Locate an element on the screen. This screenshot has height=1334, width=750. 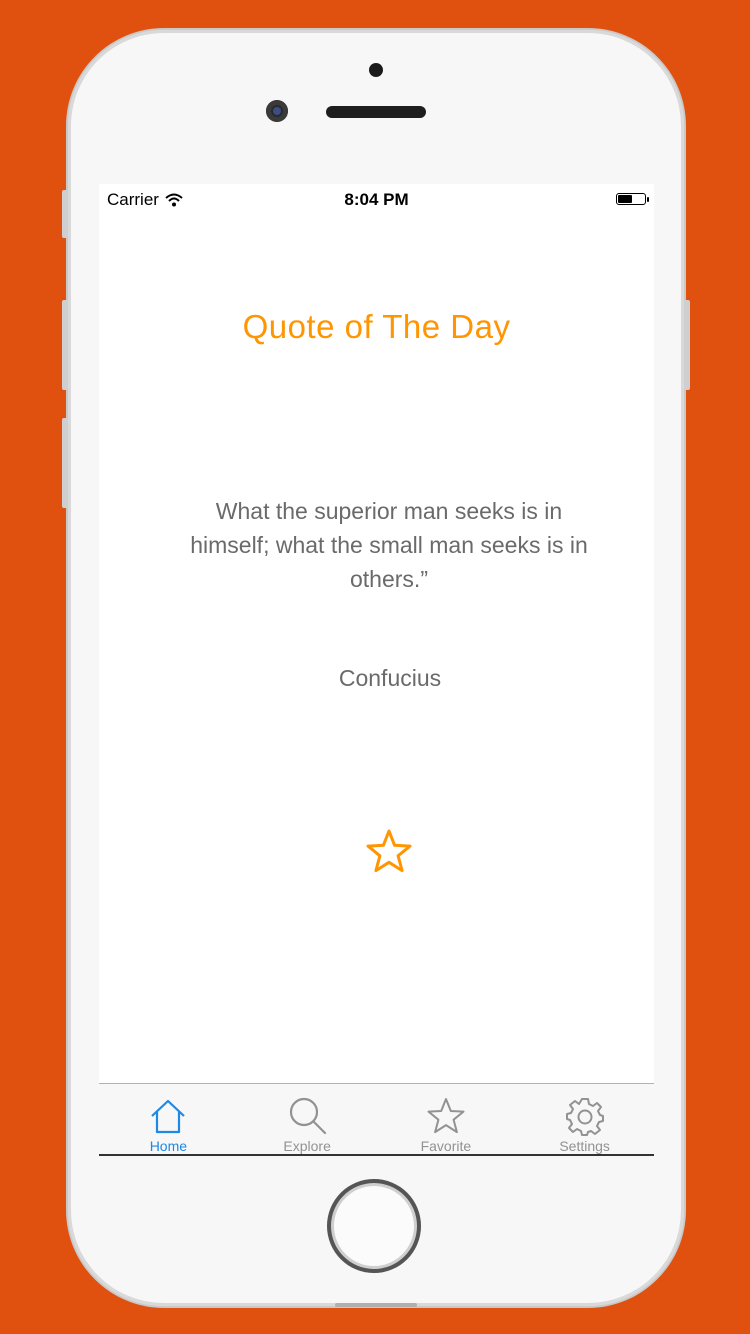
proximity-sensor is located at coordinates (376, 70).